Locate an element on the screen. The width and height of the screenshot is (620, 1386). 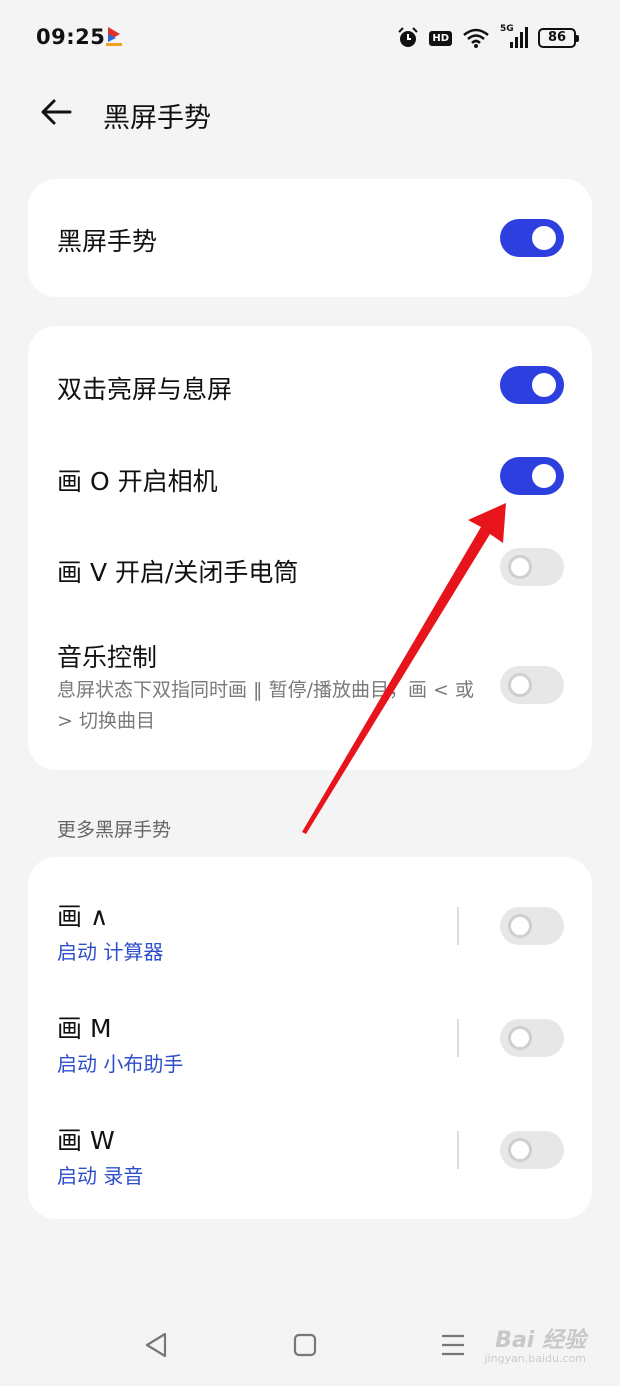
music-control-toggle is located at coordinates (532, 685).